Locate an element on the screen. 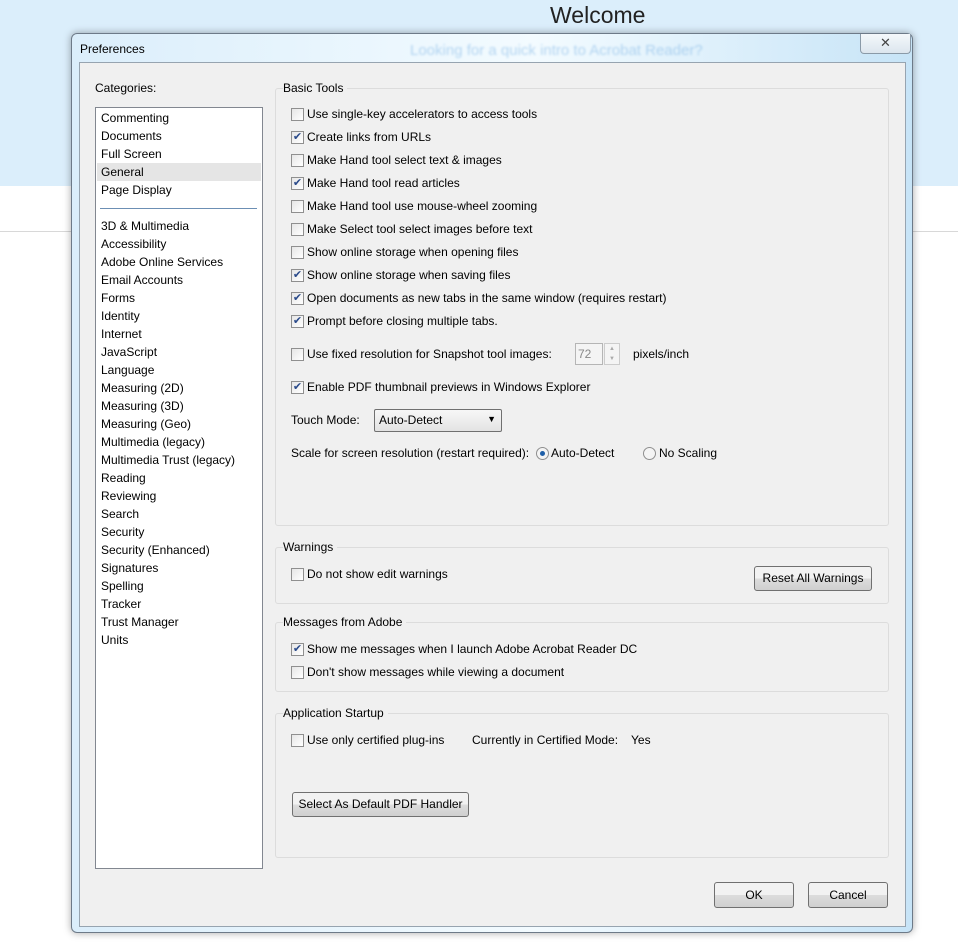  category-item: 3D & Multimedia is located at coordinates (179, 226).